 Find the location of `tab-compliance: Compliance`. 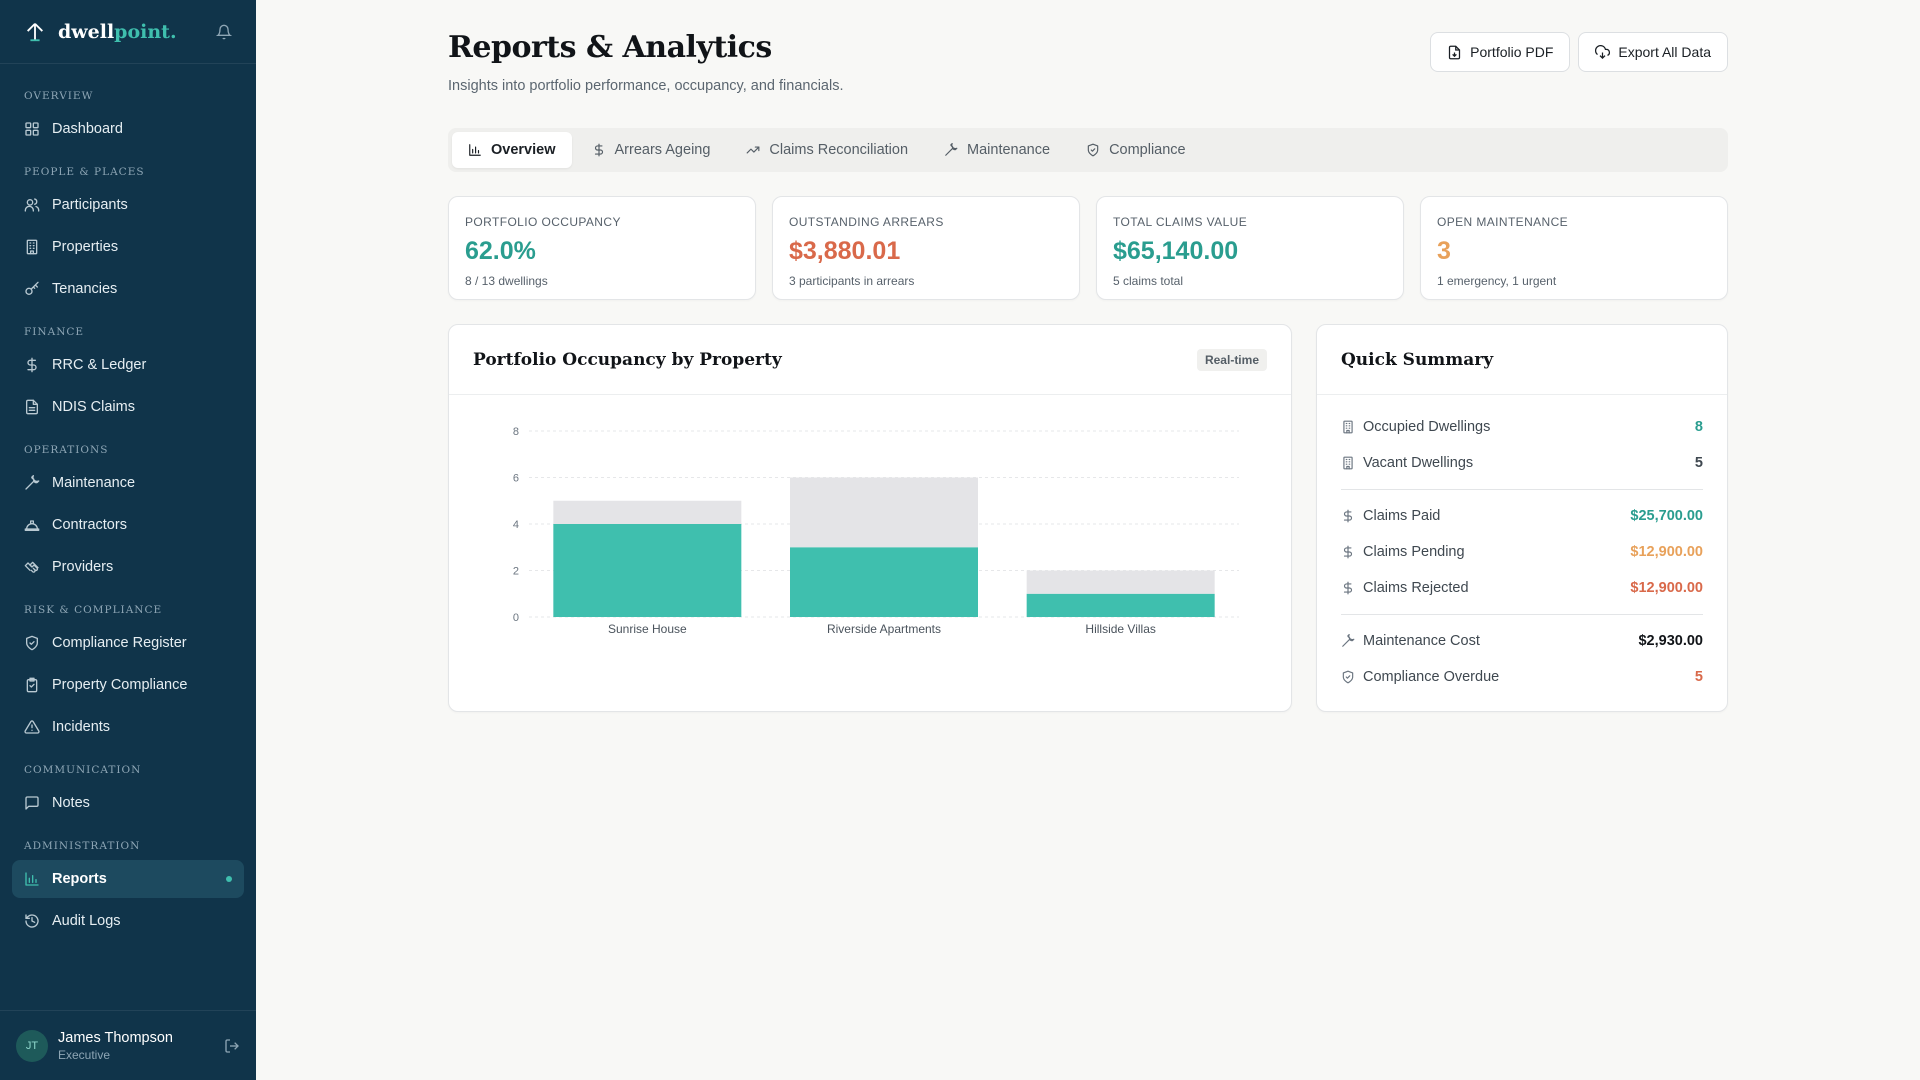

tab-compliance: Compliance is located at coordinates (1136, 150).